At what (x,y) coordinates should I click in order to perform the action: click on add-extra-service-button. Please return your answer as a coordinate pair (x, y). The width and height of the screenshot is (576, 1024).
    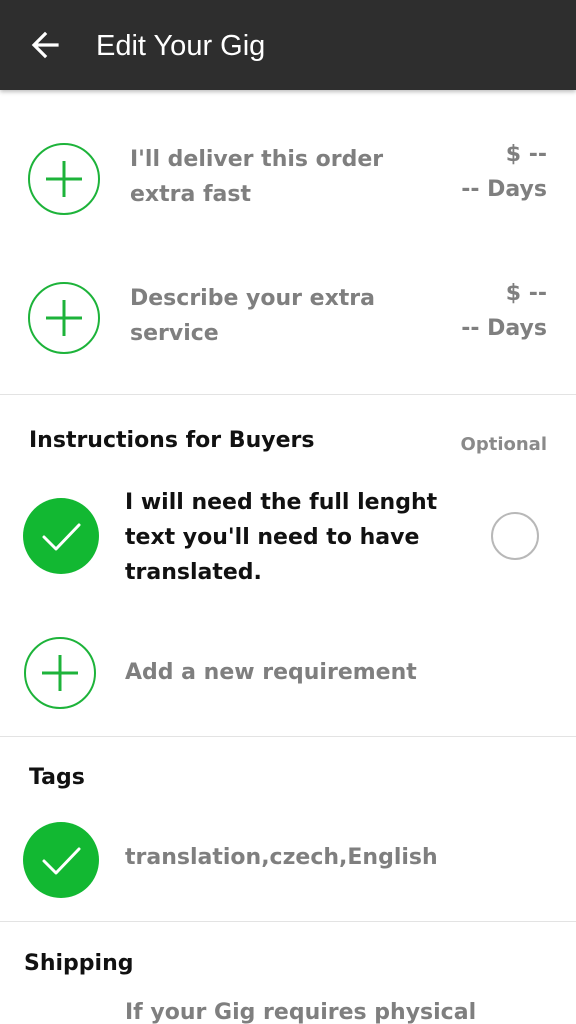
    Looking at the image, I should click on (64, 318).